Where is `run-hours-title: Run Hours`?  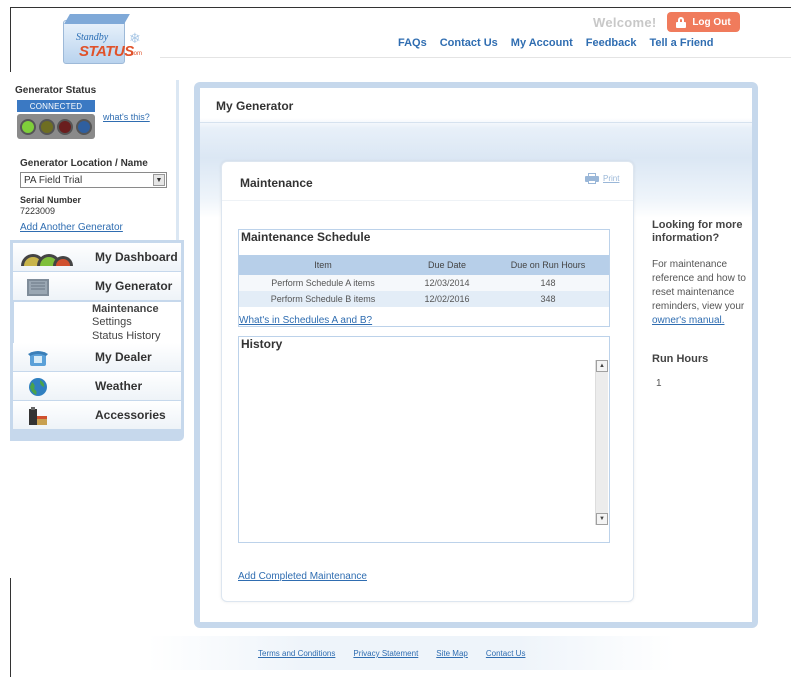
run-hours-title: Run Hours is located at coordinates (680, 359).